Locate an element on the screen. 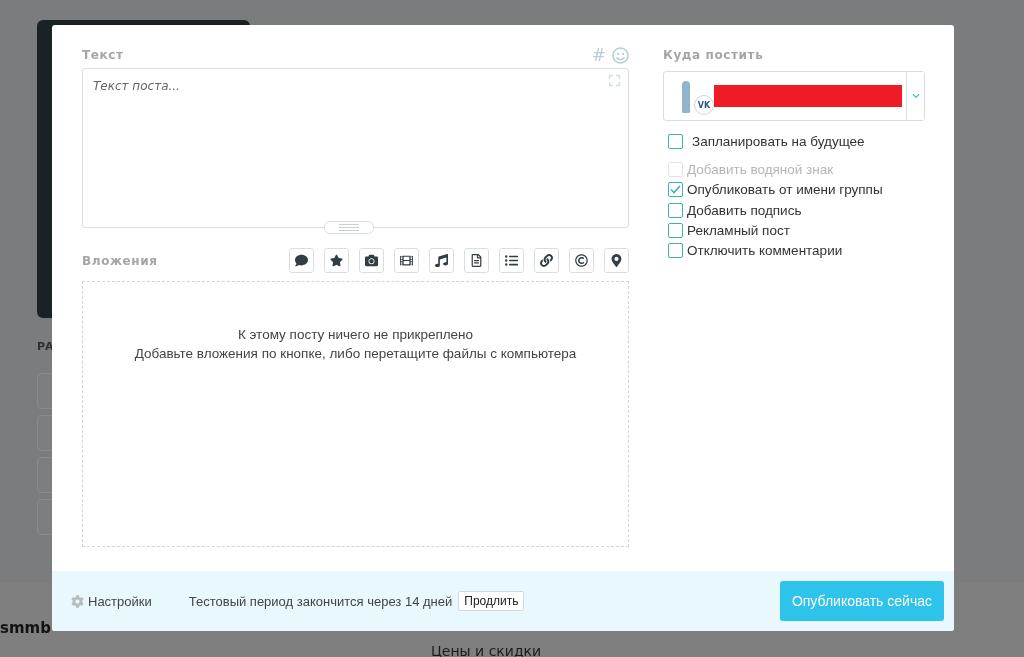  target-section-label: Куда постить is located at coordinates (713, 55).